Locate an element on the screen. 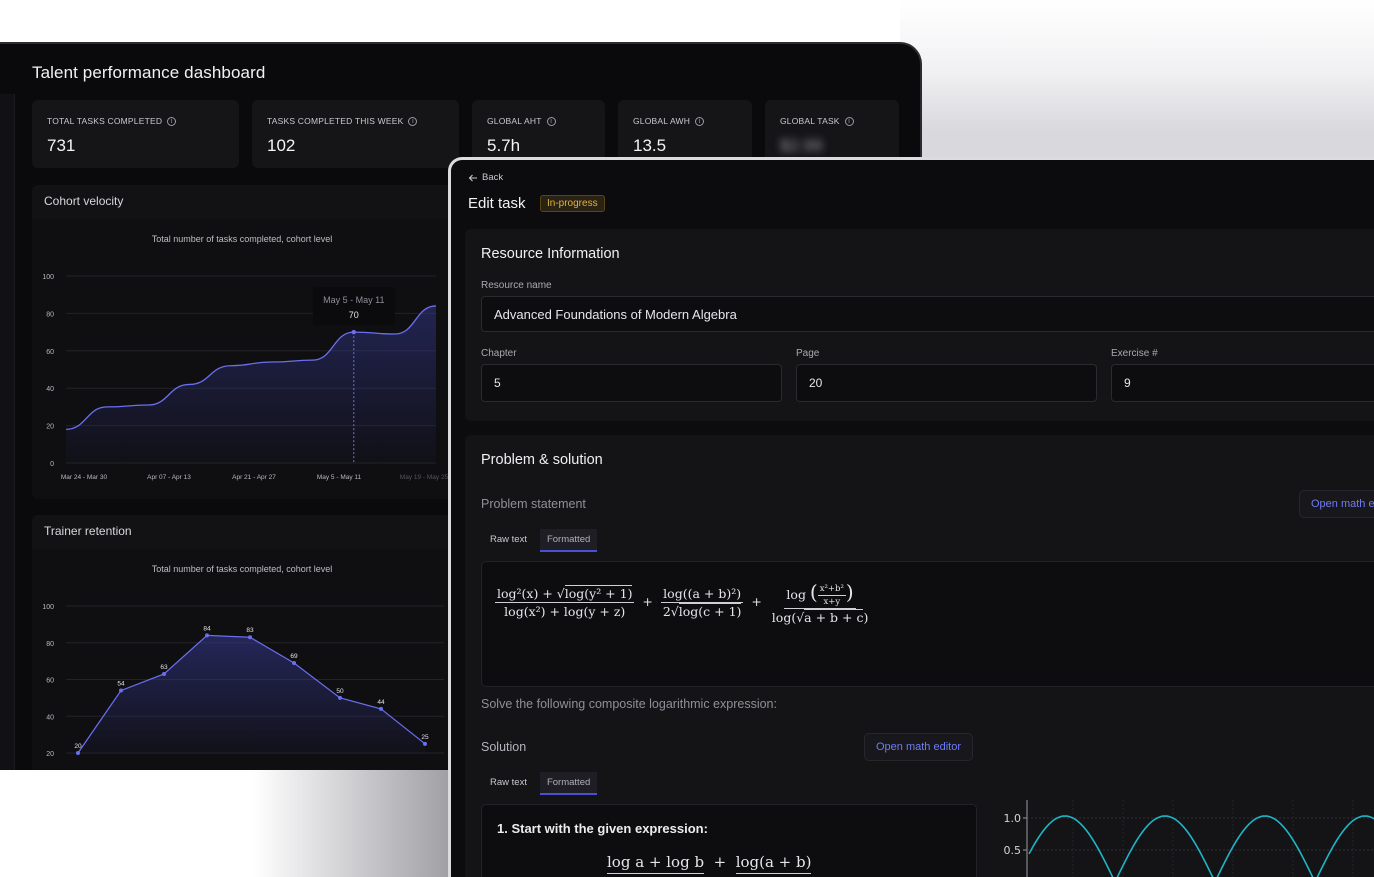  data-label: 63 is located at coordinates (164, 667).